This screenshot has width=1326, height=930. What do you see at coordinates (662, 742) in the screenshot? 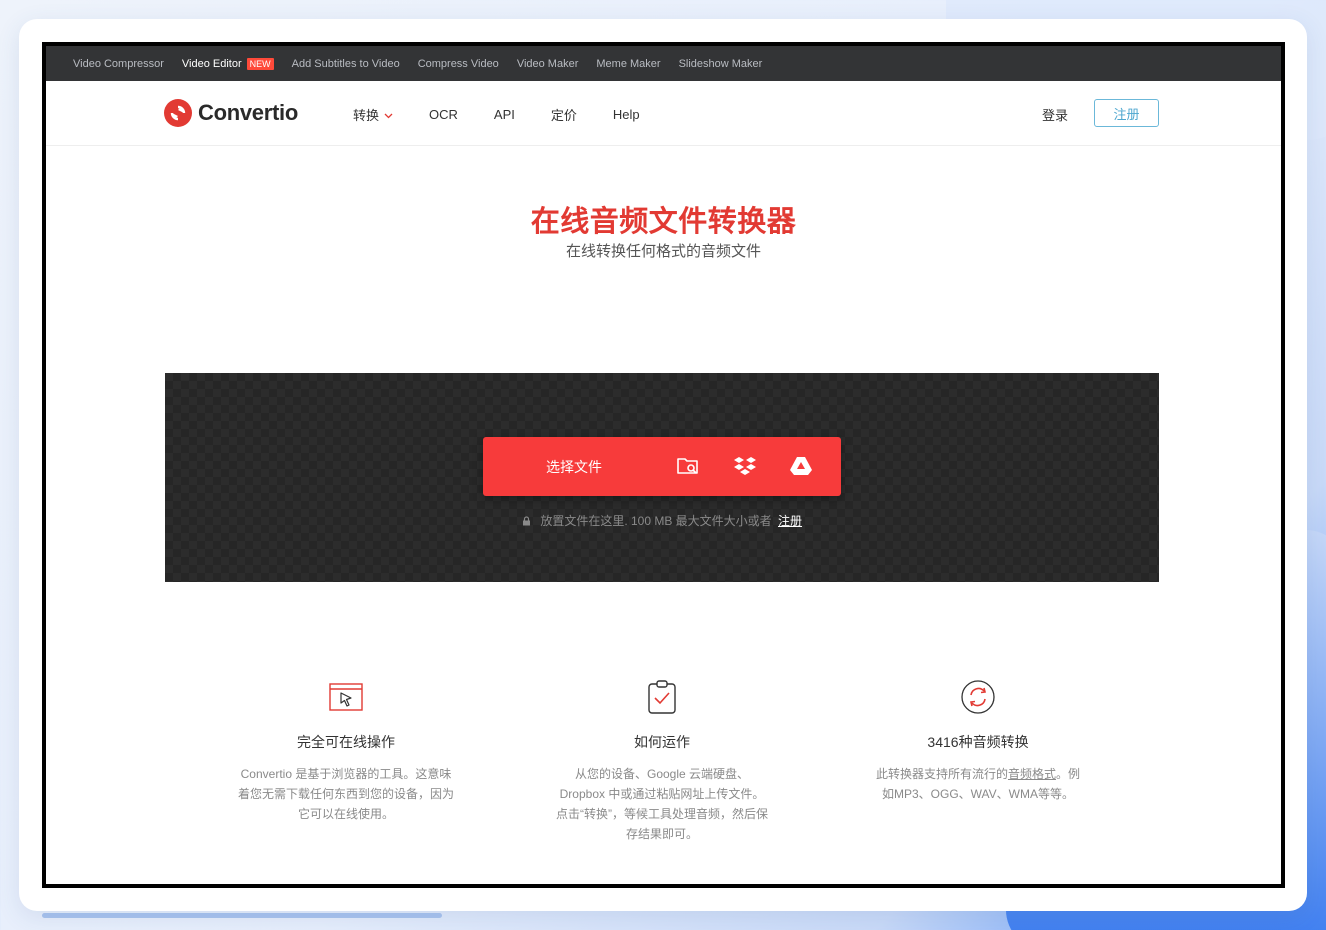
I see `feature-title: 如何运作` at bounding box center [662, 742].